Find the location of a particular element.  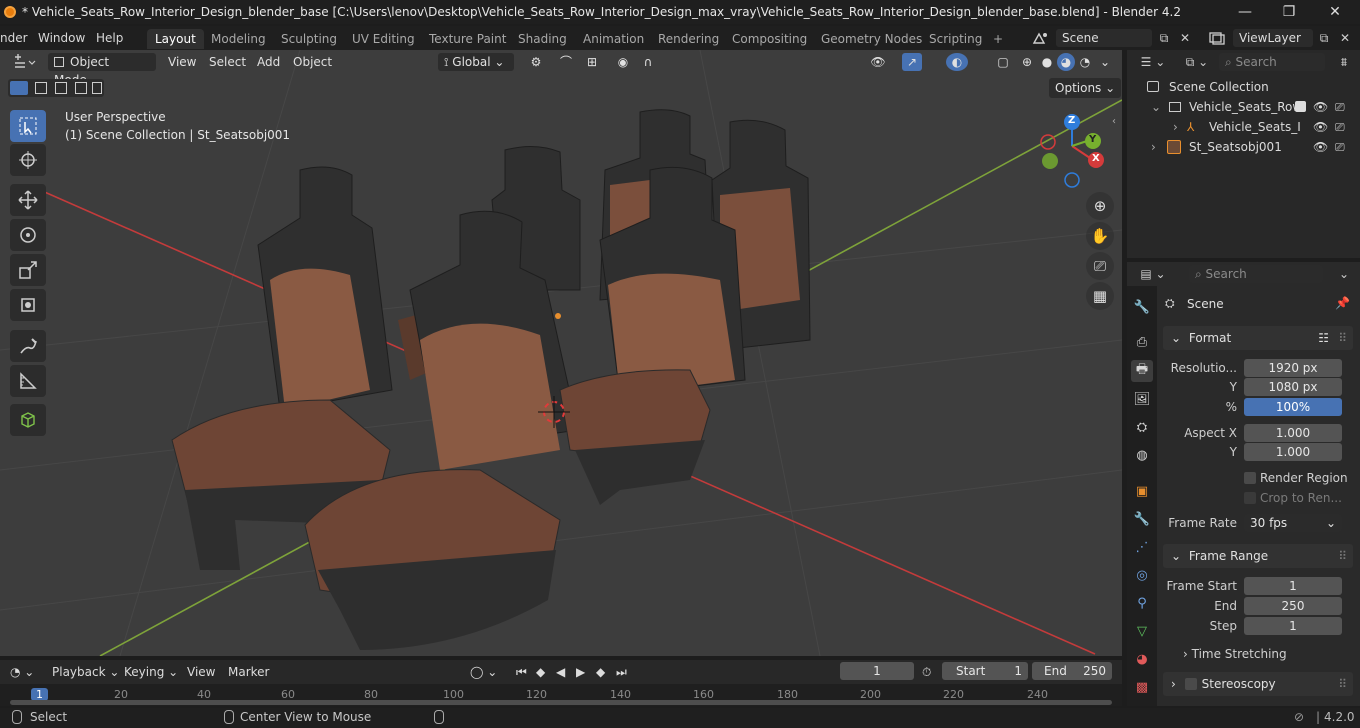

frame-rate-dropdown: 30 fps ⌄ is located at coordinates (1293, 523).